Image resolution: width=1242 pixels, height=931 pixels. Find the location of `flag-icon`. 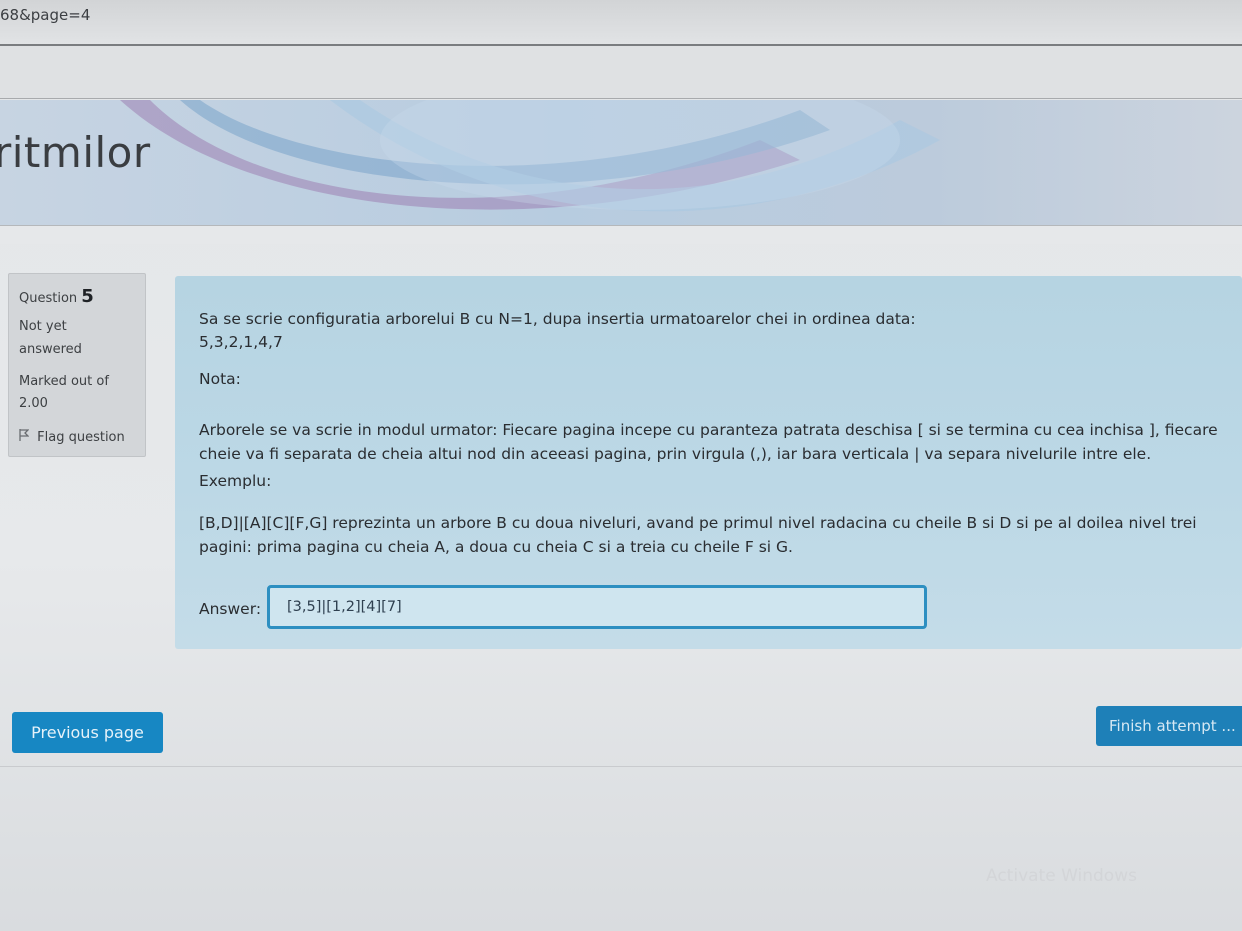

flag-icon is located at coordinates (26, 437).